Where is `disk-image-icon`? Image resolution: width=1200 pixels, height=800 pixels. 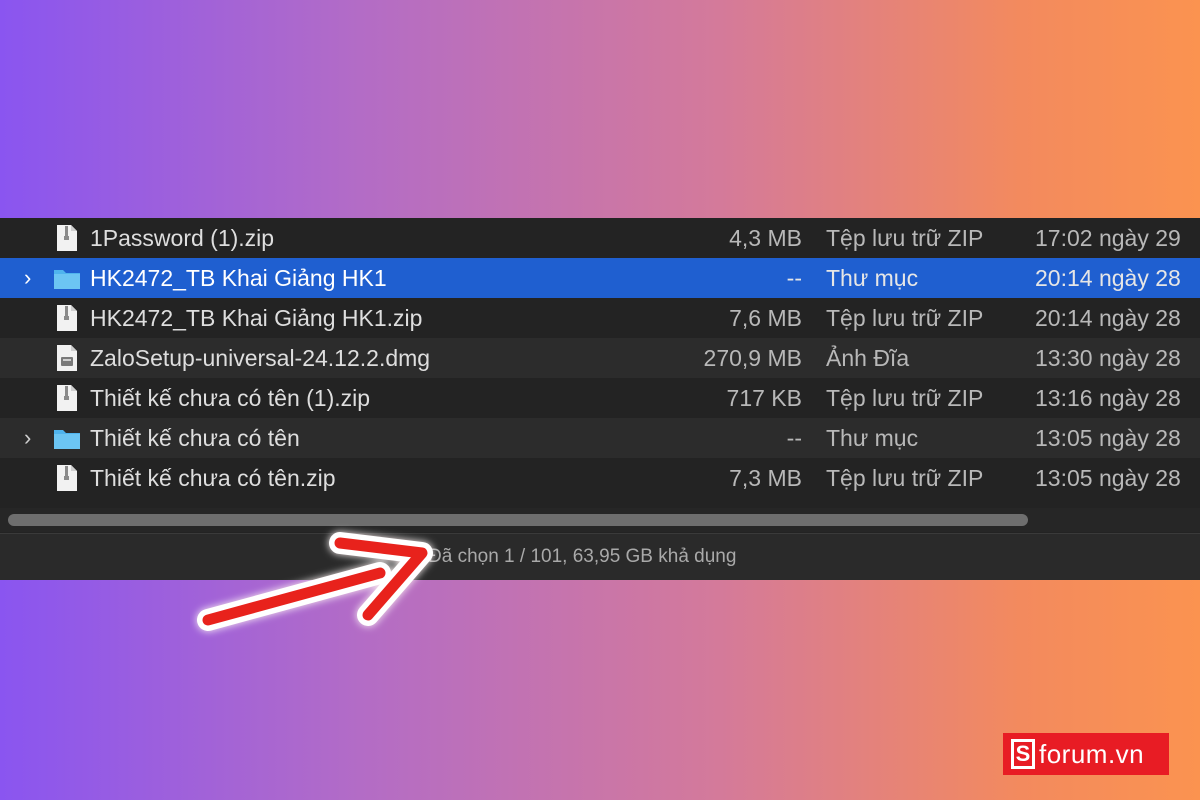 disk-image-icon is located at coordinates (67, 358).